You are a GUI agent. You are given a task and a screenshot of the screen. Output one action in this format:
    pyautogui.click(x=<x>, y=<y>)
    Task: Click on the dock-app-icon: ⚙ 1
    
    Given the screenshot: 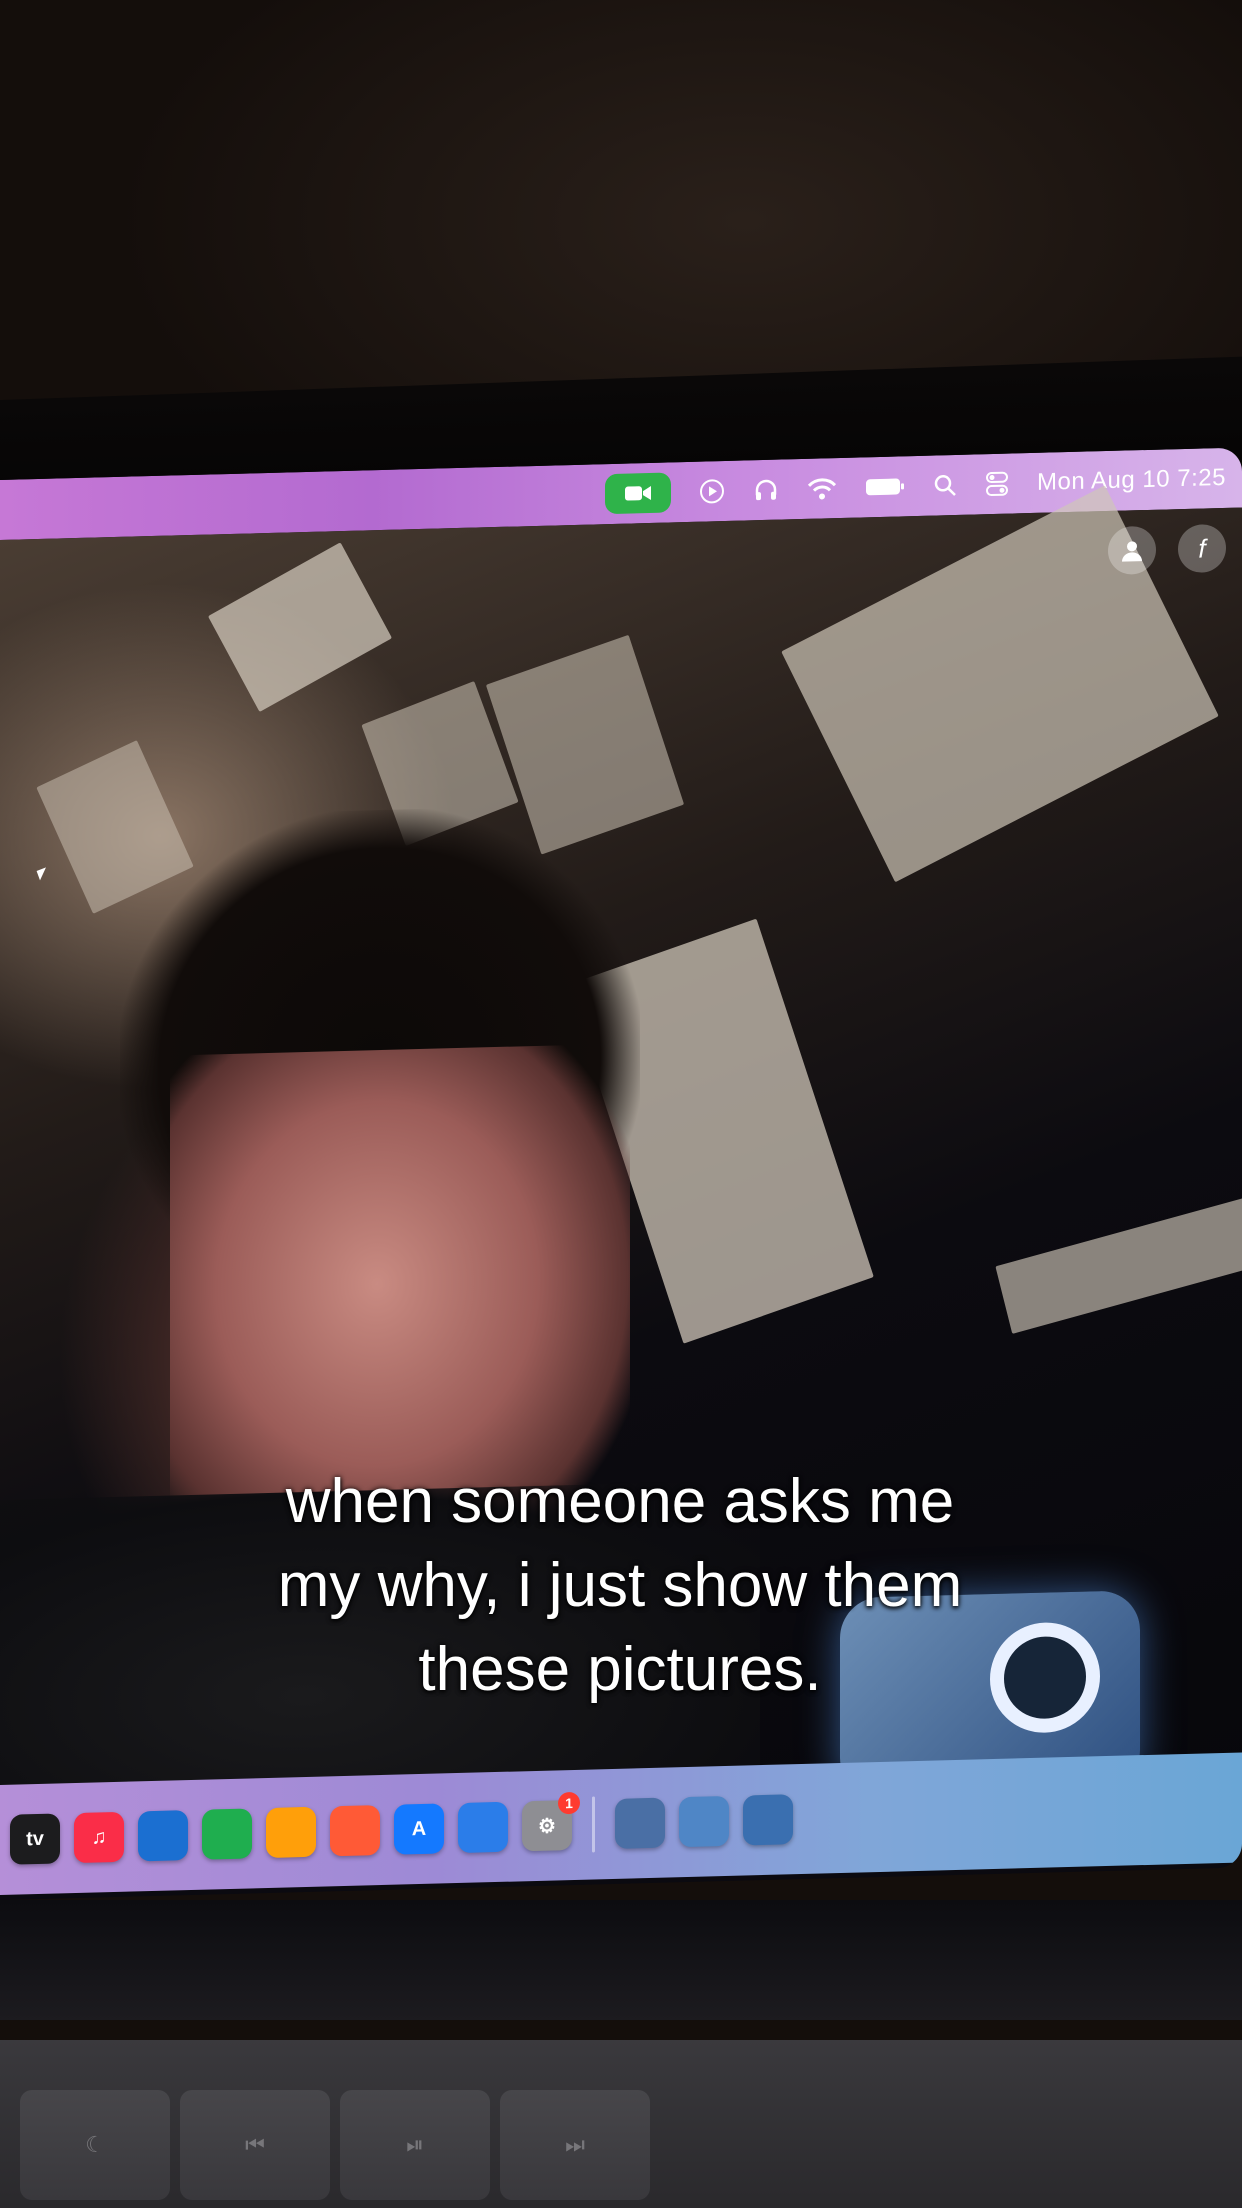 What is the action you would take?
    pyautogui.click(x=551, y=1821)
    